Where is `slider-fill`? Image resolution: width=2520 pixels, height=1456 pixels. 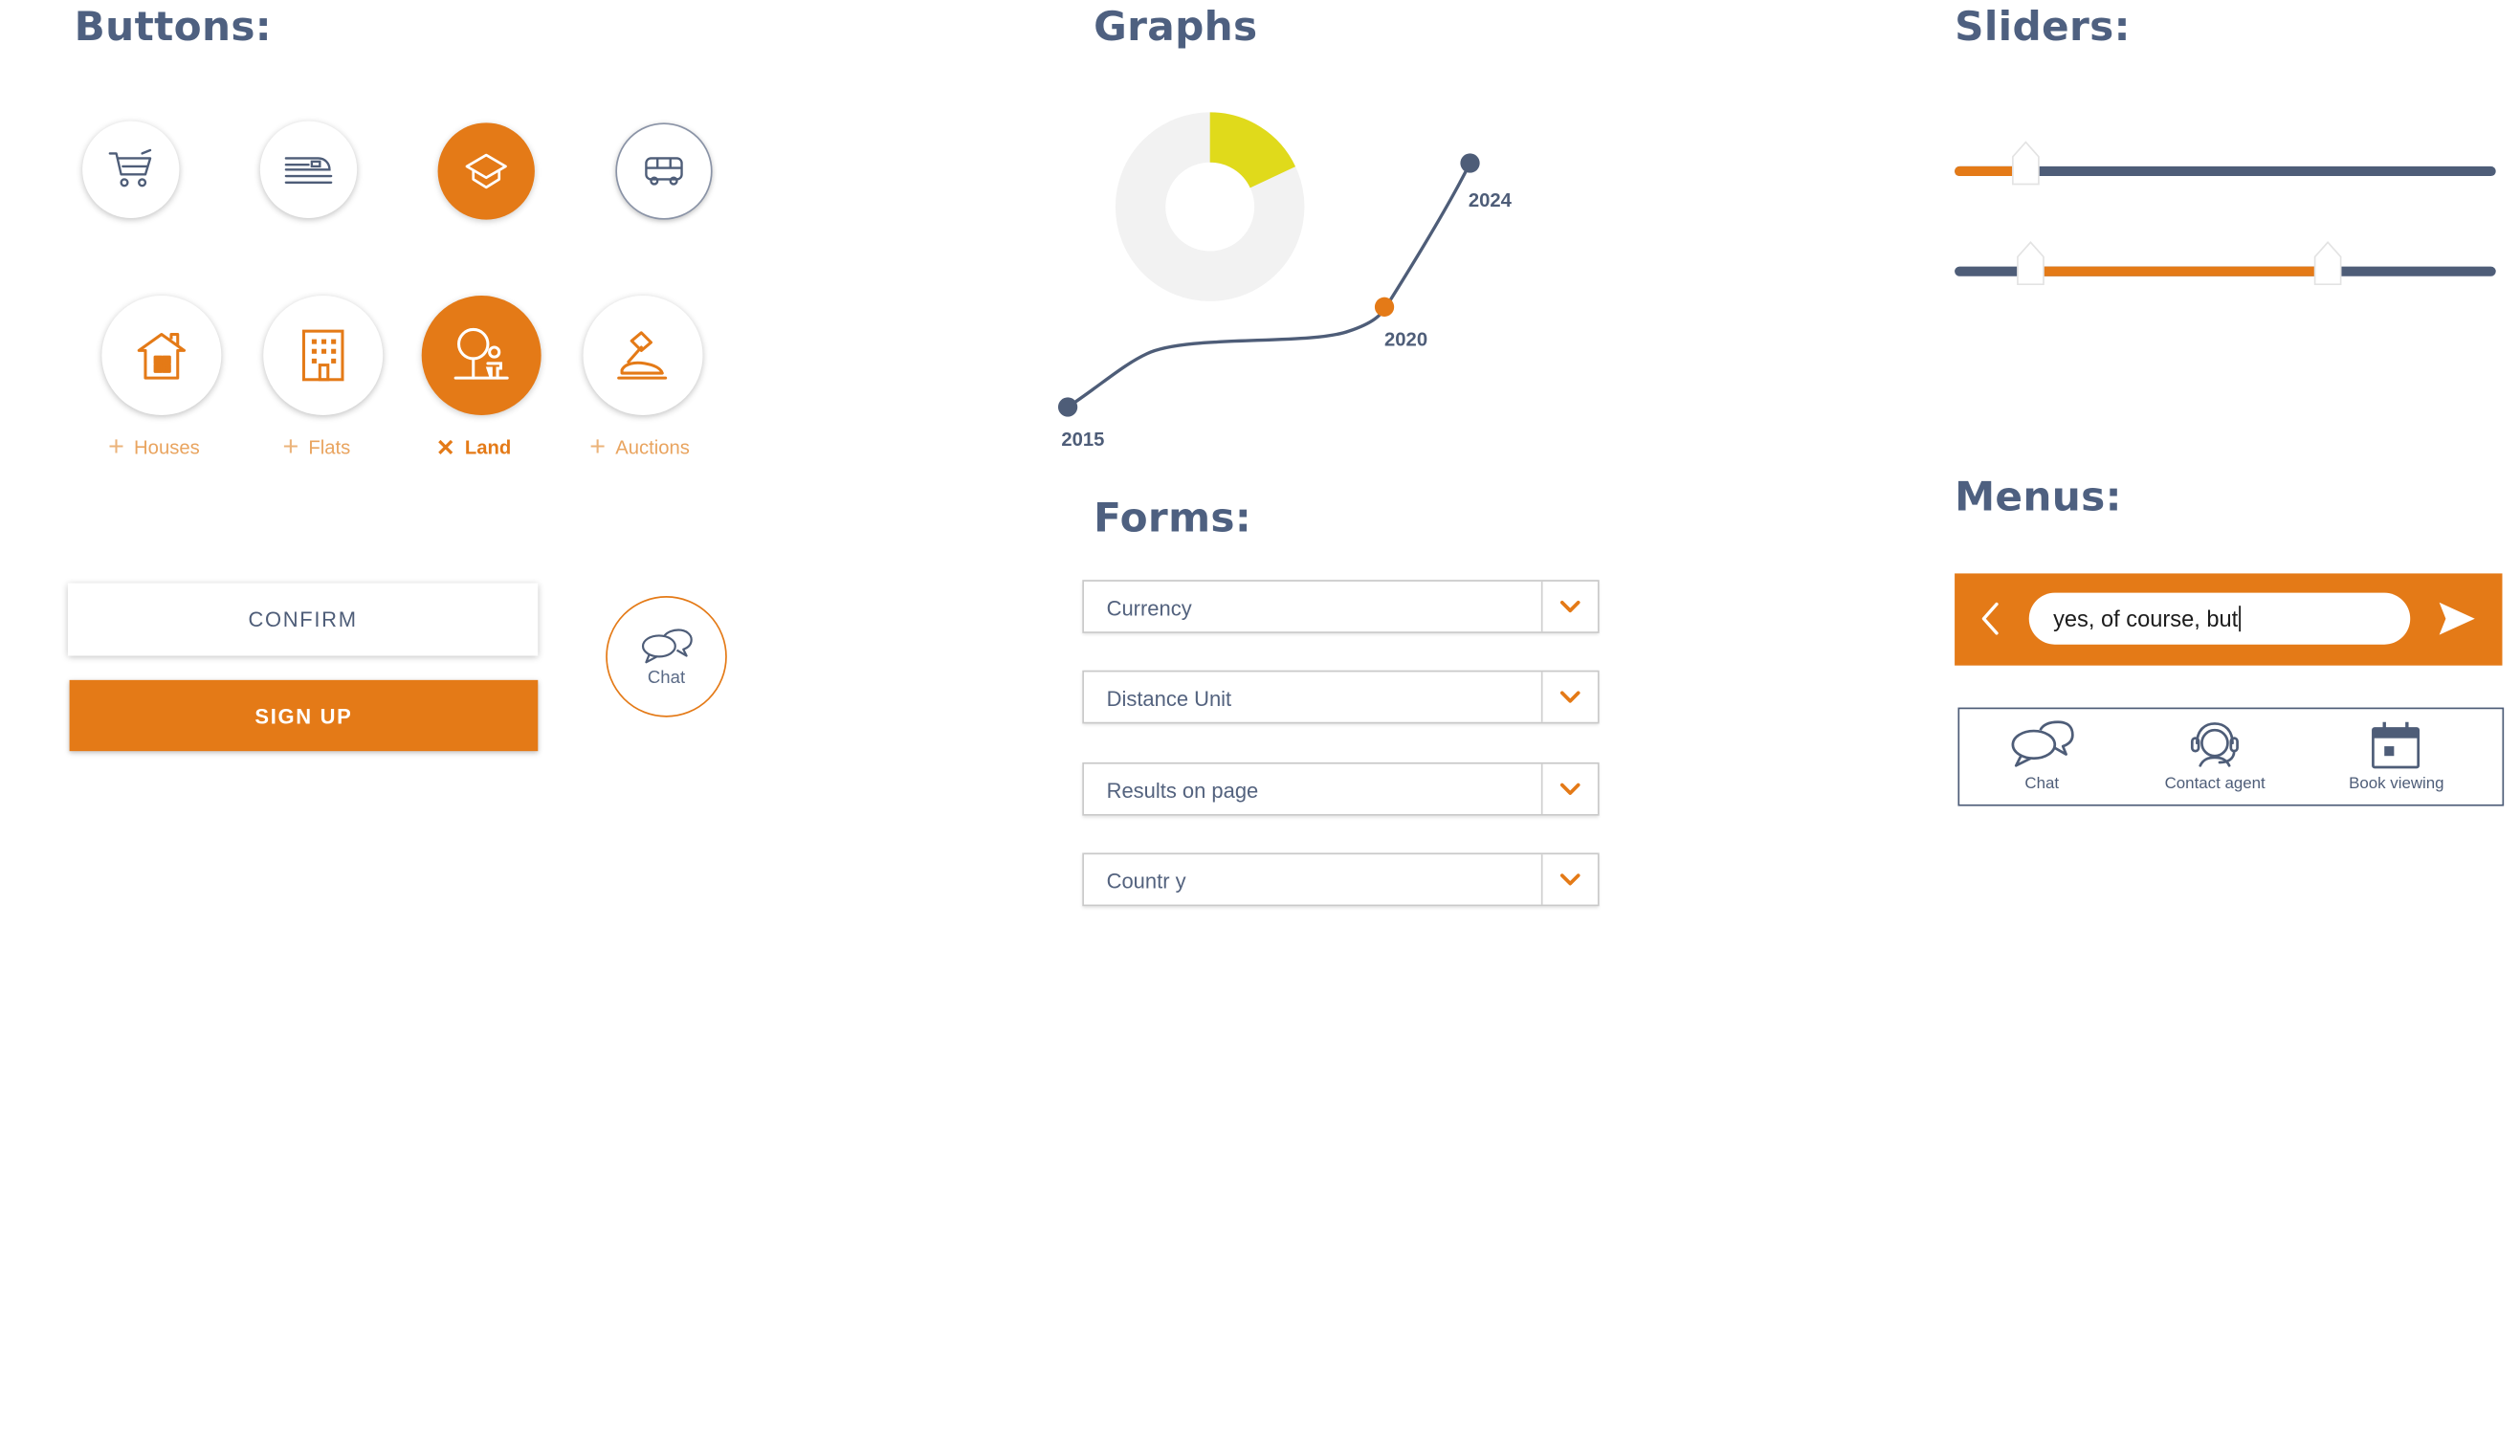
slider-fill is located at coordinates (2179, 271).